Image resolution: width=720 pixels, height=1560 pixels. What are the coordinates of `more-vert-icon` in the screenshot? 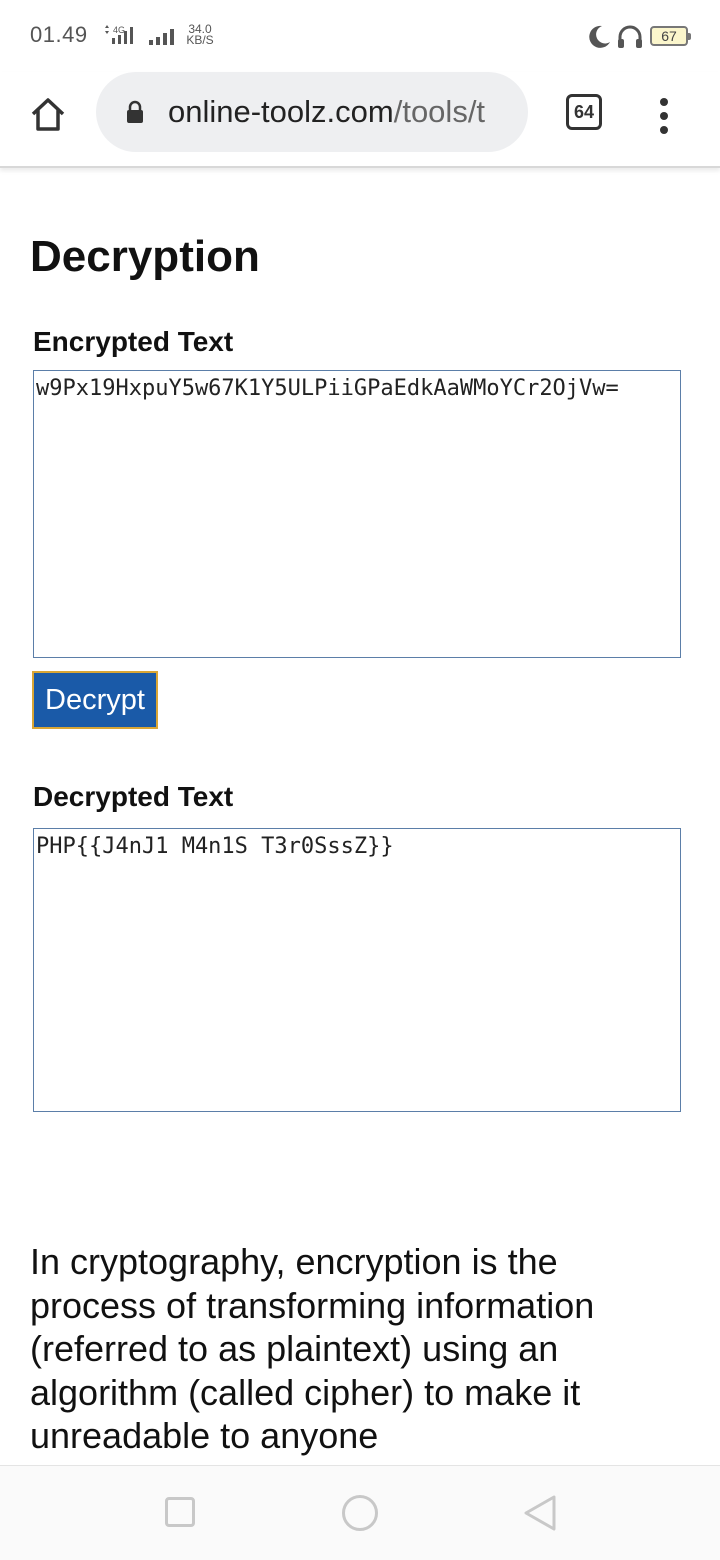 It's located at (664, 114).